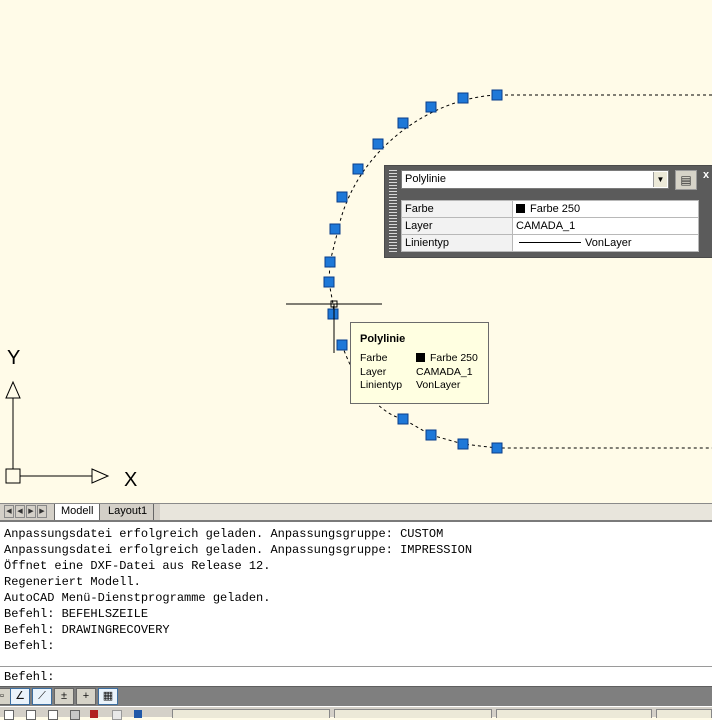  I want to click on otrack-toggle: ⟋, so click(42, 696).